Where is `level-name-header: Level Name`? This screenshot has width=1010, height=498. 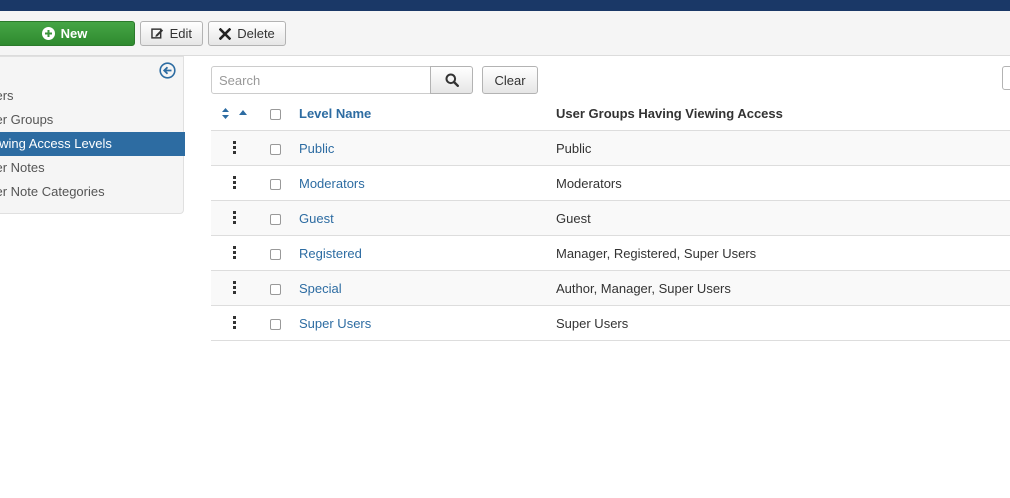 level-name-header: Level Name is located at coordinates (335, 113).